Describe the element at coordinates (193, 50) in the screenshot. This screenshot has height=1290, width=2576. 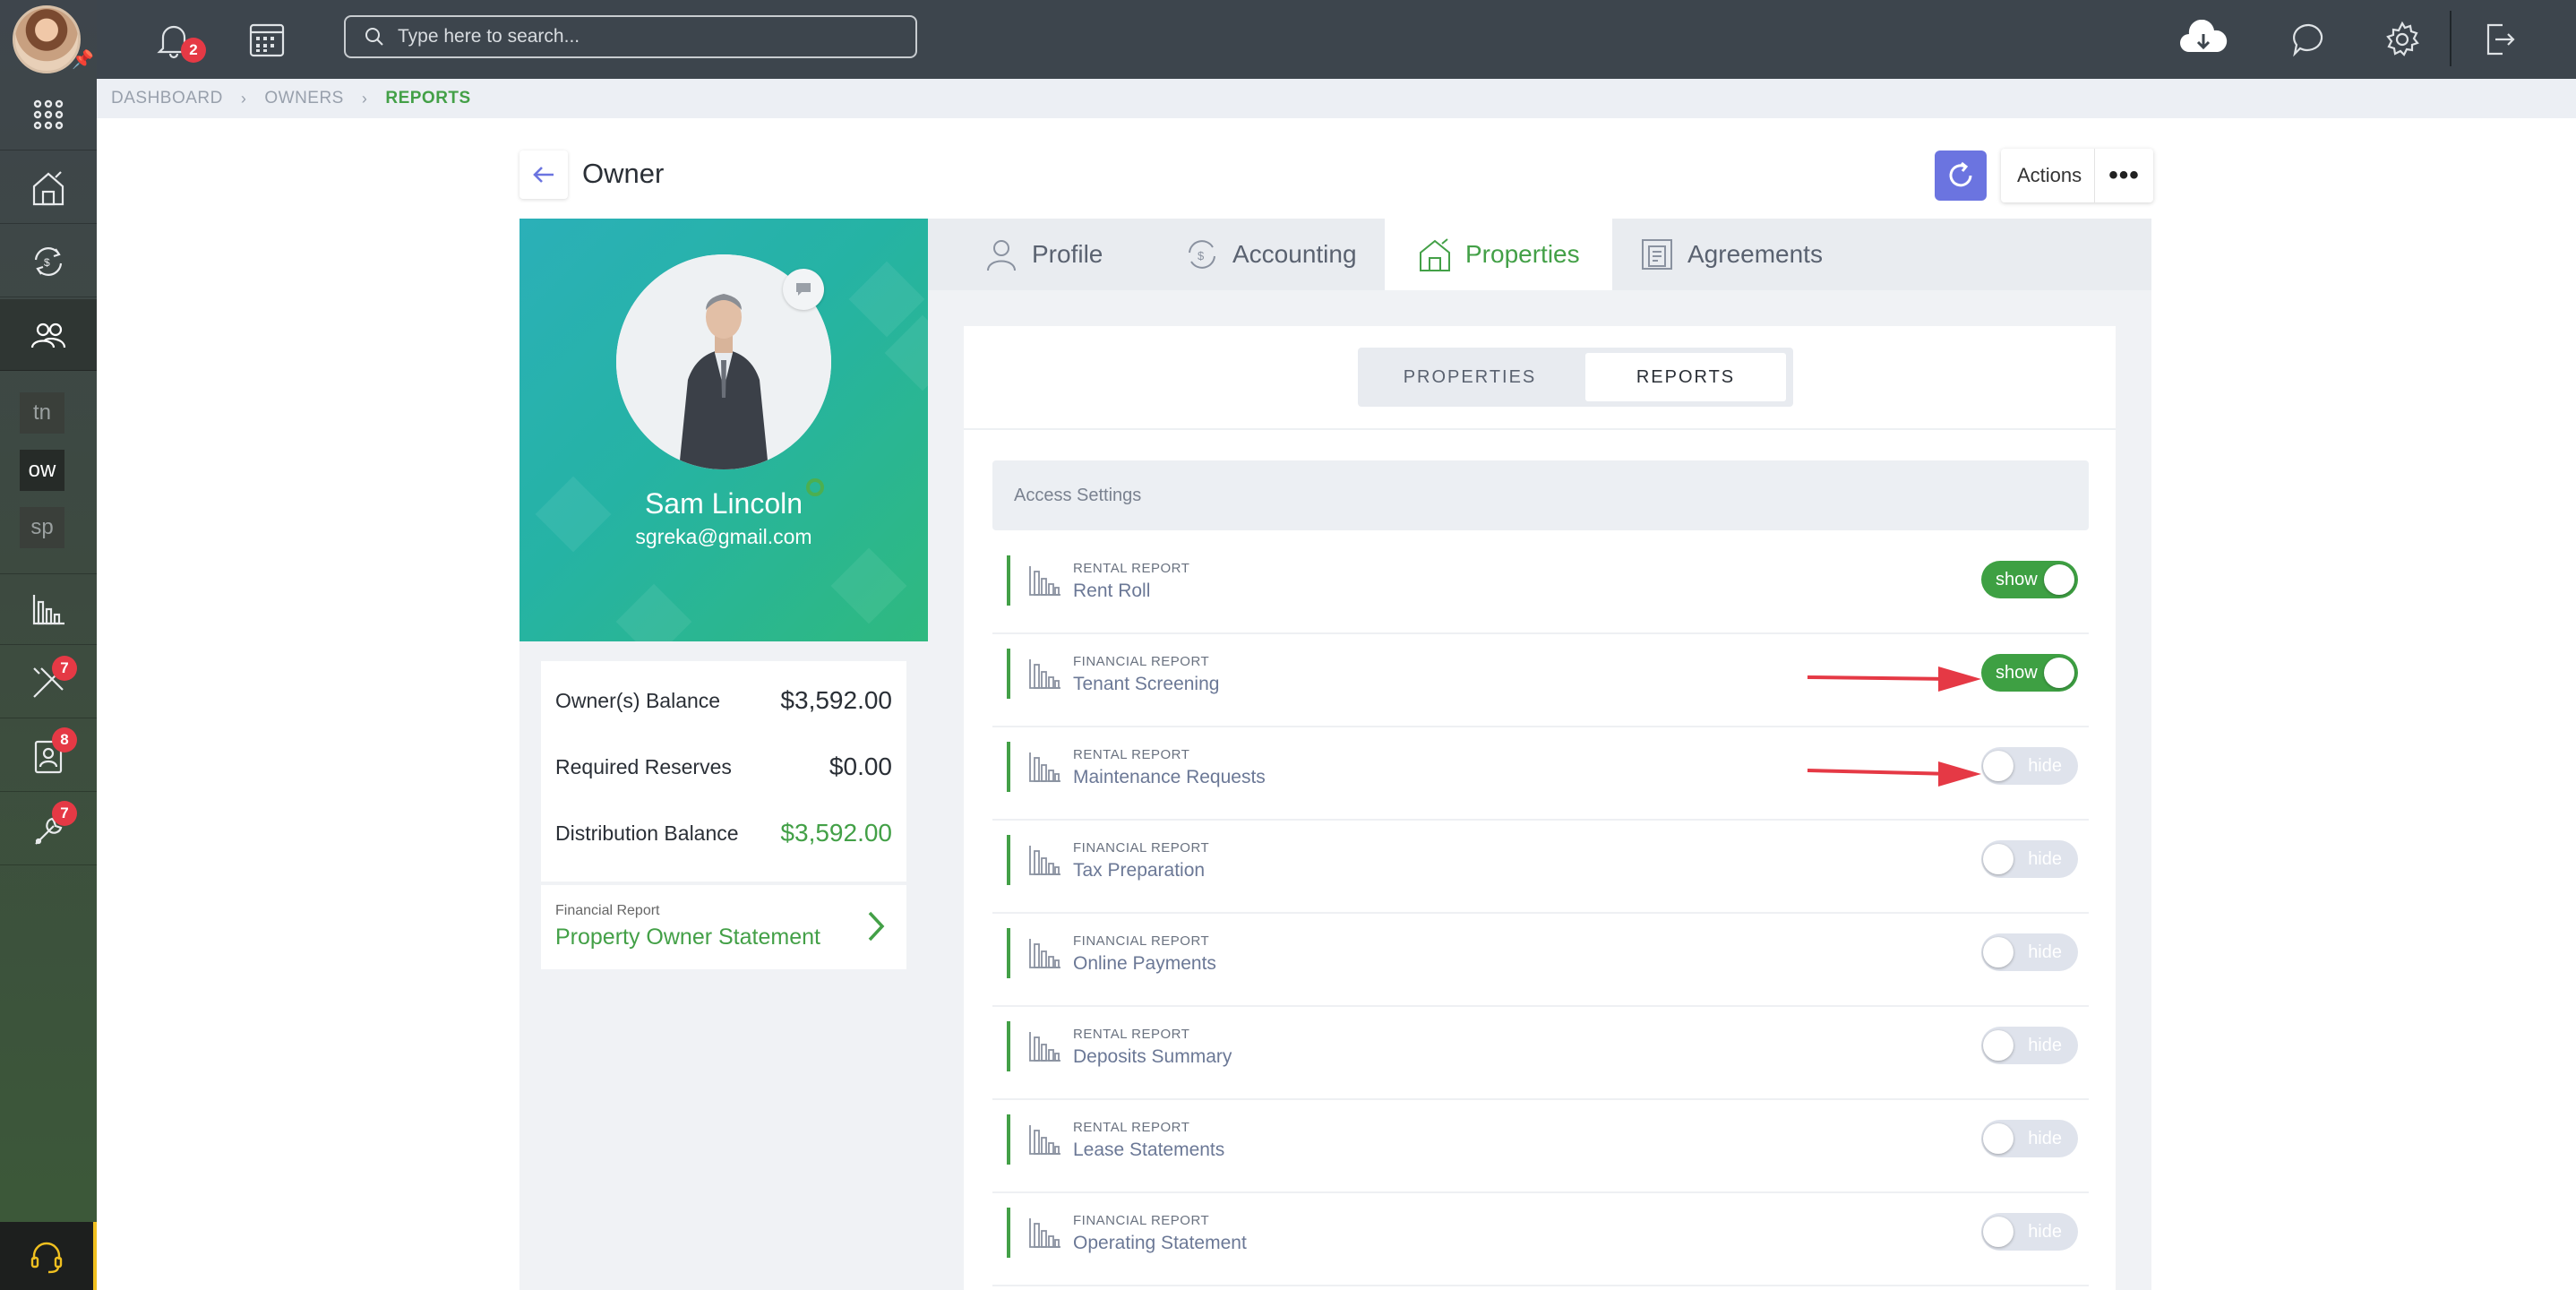
I see `notifications-badge: 2` at that location.